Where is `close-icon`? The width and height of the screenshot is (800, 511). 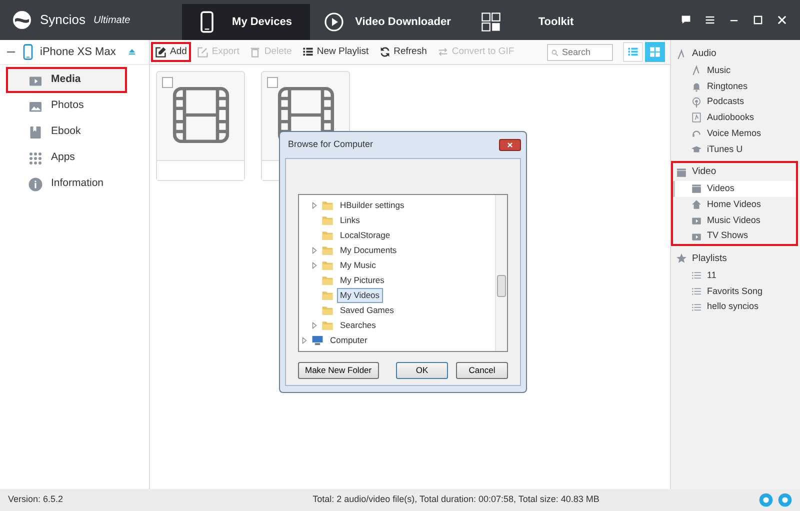 close-icon is located at coordinates (782, 20).